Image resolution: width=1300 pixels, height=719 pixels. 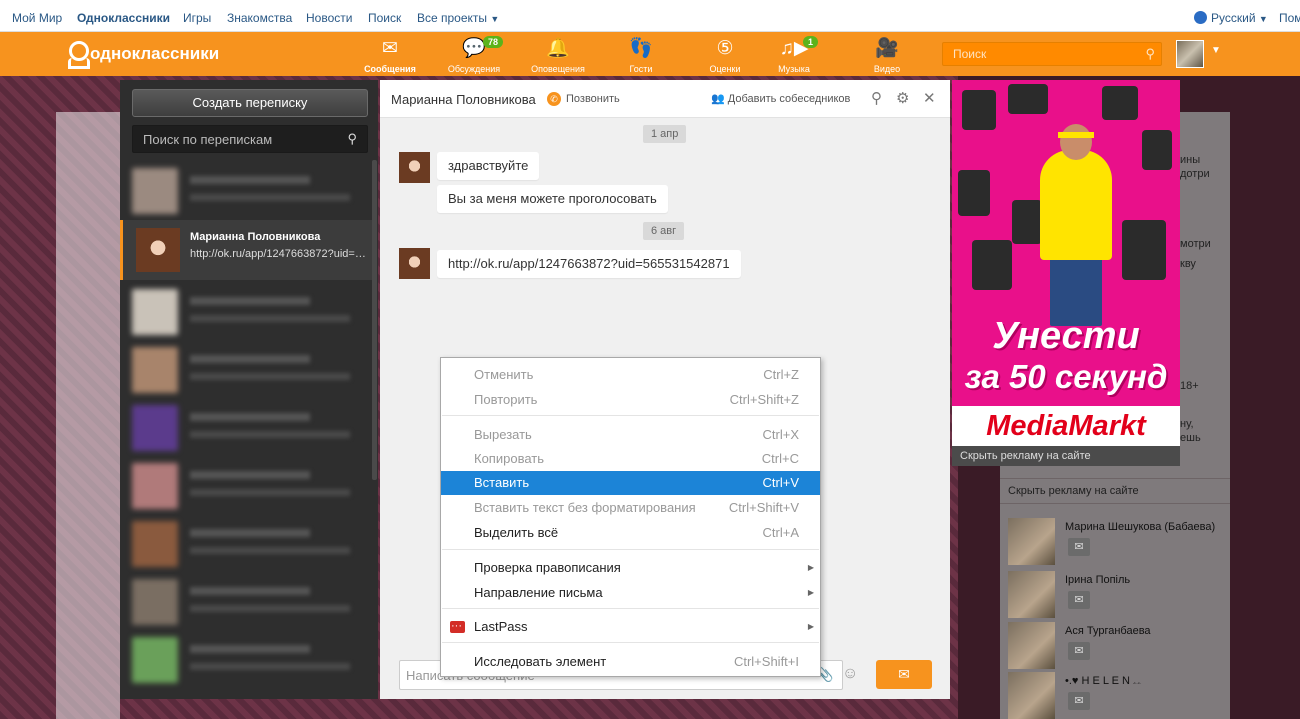 What do you see at coordinates (37, 18) in the screenshot?
I see `link-moy-mir: Мой Мир` at bounding box center [37, 18].